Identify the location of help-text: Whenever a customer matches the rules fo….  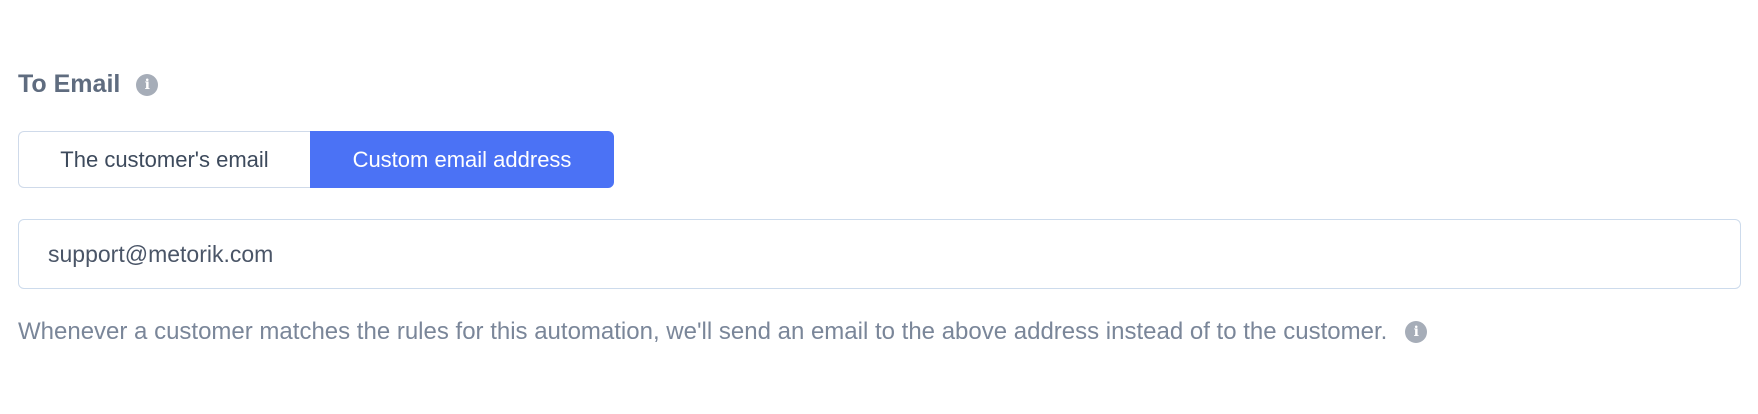
(703, 331).